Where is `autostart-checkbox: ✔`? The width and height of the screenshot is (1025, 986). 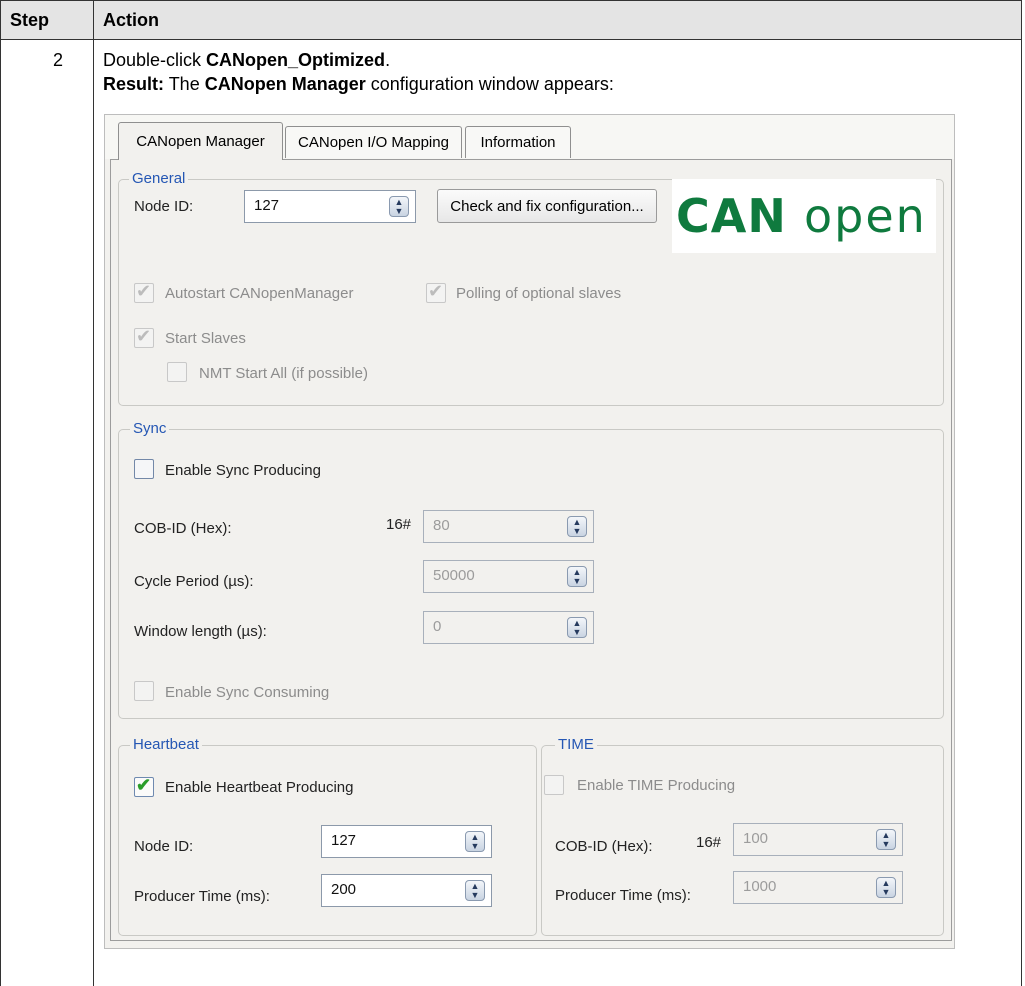 autostart-checkbox: ✔ is located at coordinates (144, 292).